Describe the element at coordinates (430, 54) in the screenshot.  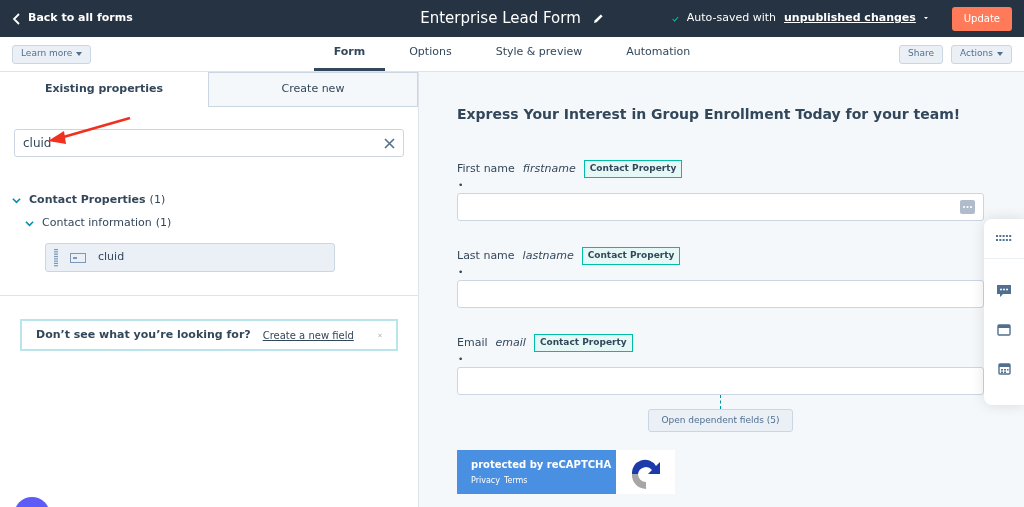
I see `nav-tab: Options` at that location.